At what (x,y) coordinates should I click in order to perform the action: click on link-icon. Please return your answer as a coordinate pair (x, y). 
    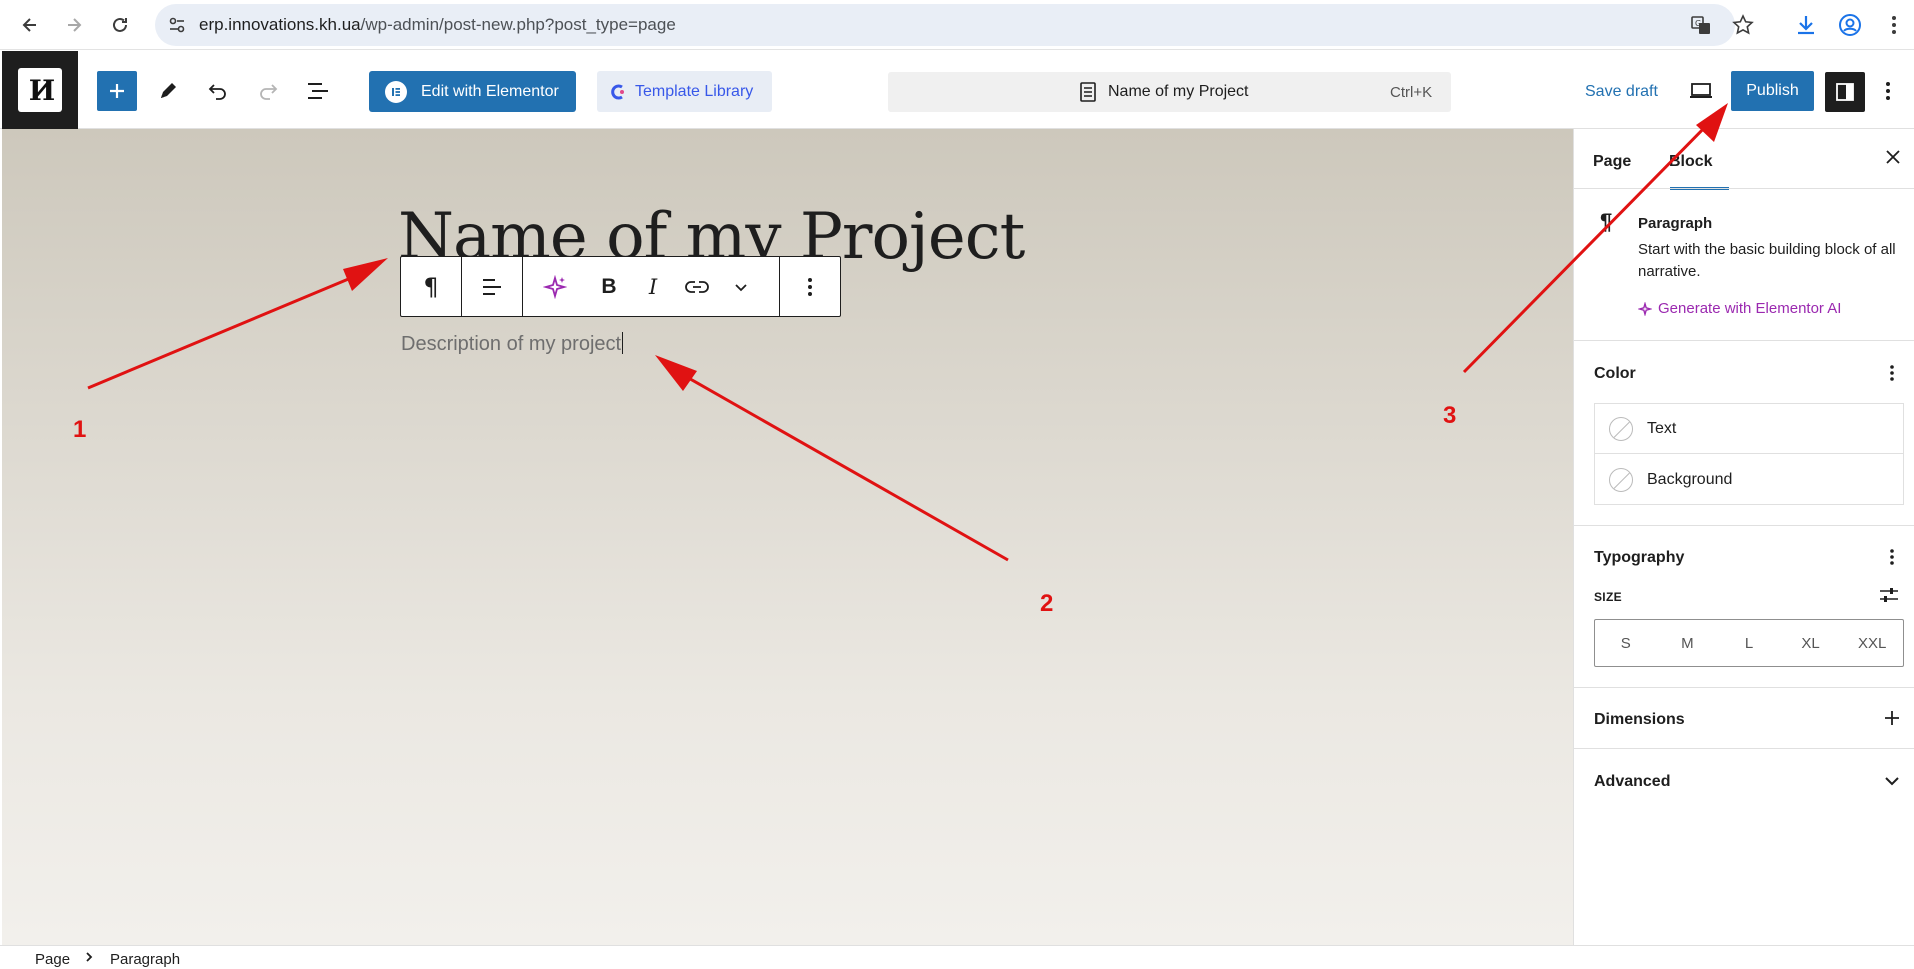
    Looking at the image, I should click on (697, 286).